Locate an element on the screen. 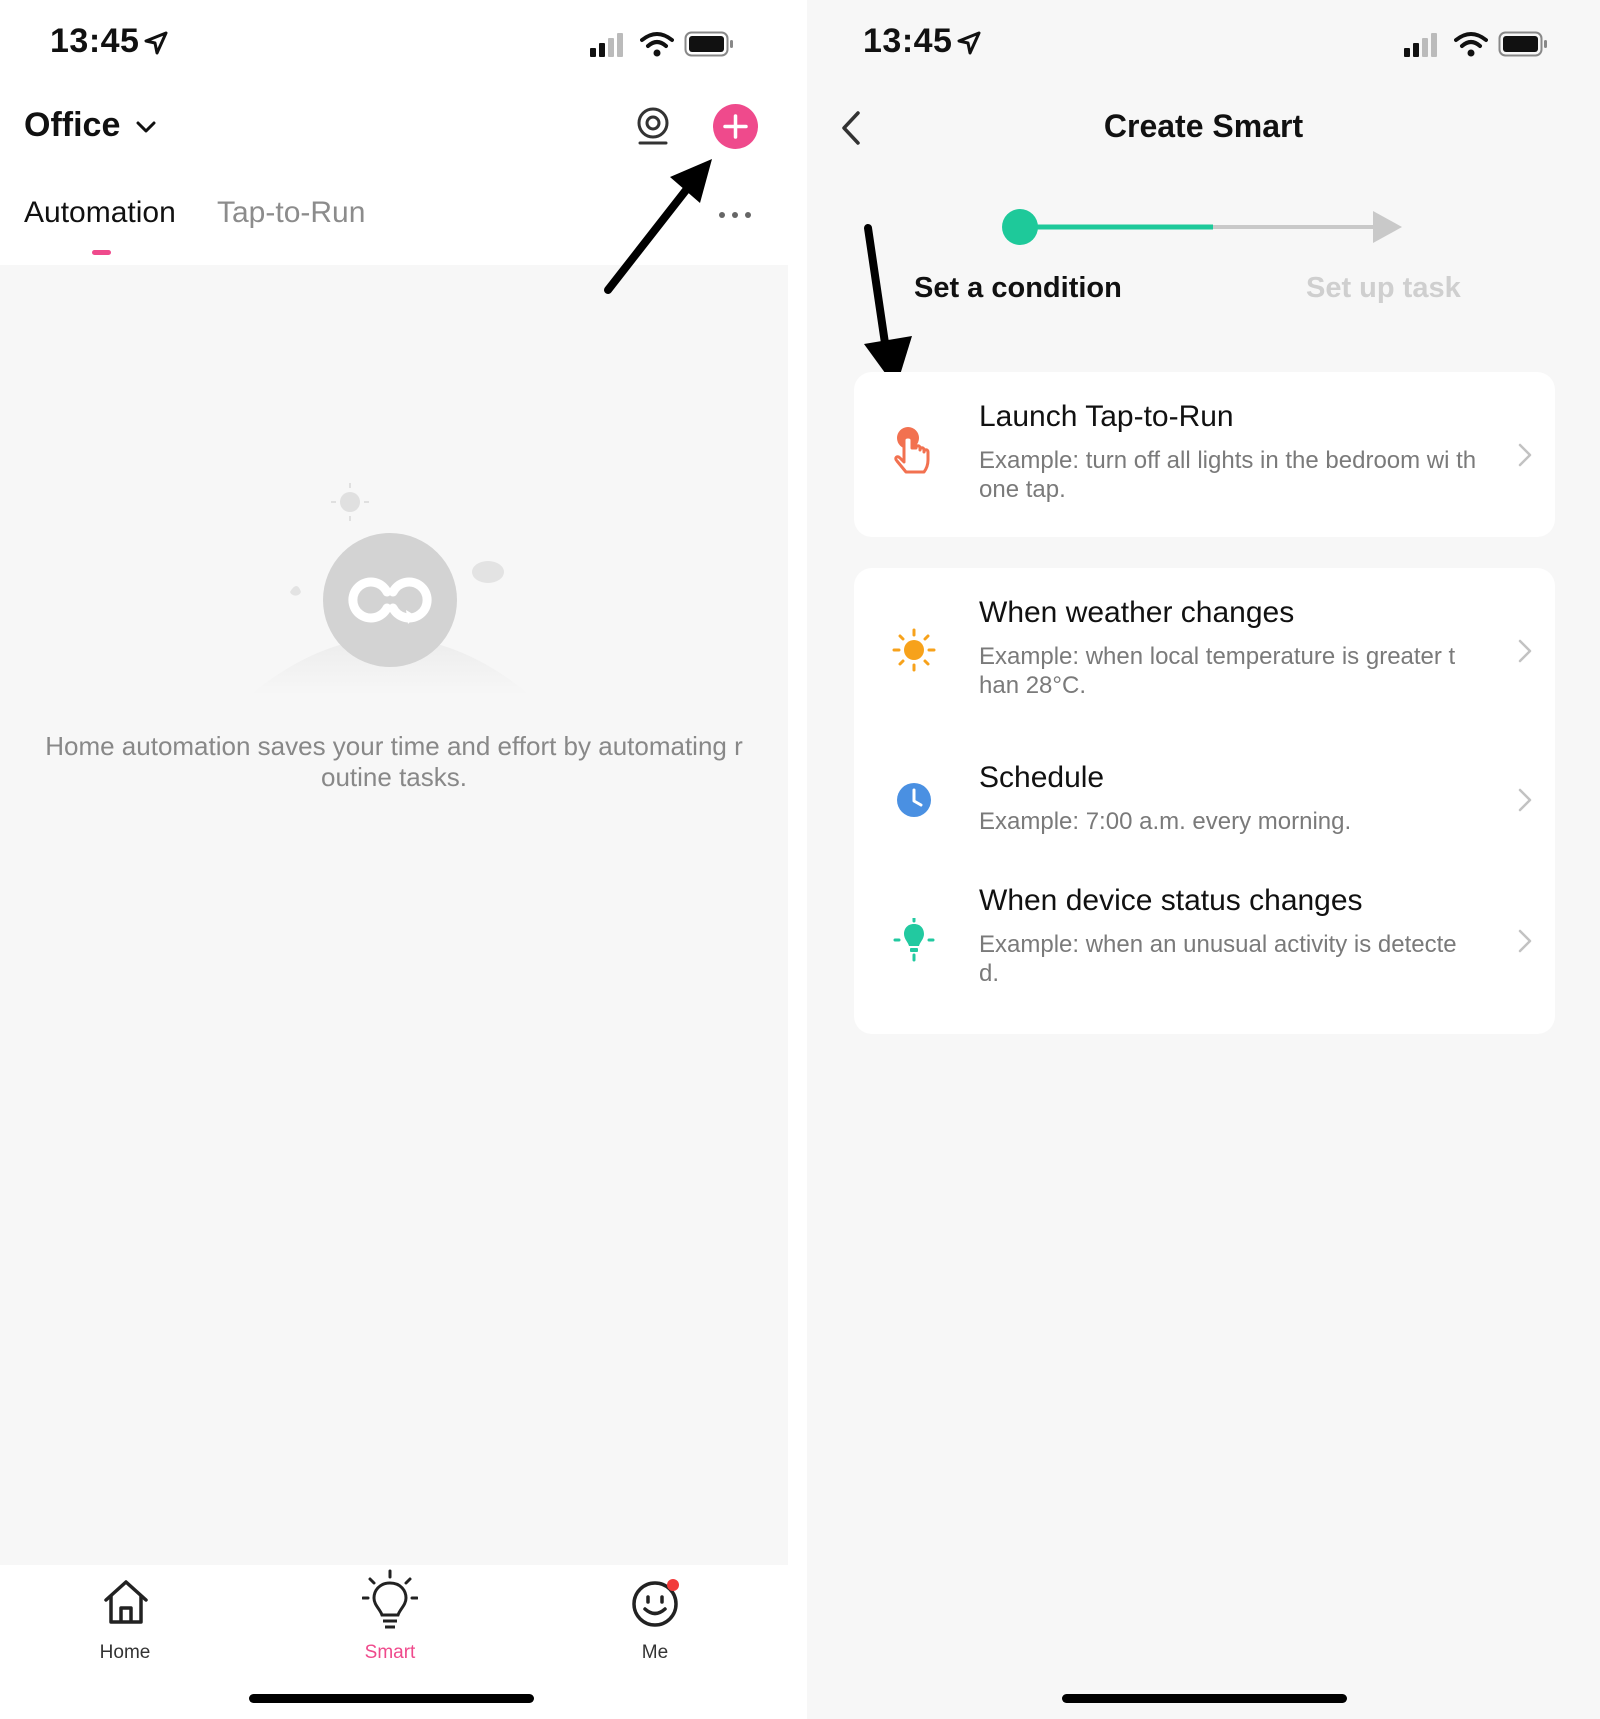 The width and height of the screenshot is (1600, 1719). row-title: Launch Tap-to-Run is located at coordinates (1106, 416).